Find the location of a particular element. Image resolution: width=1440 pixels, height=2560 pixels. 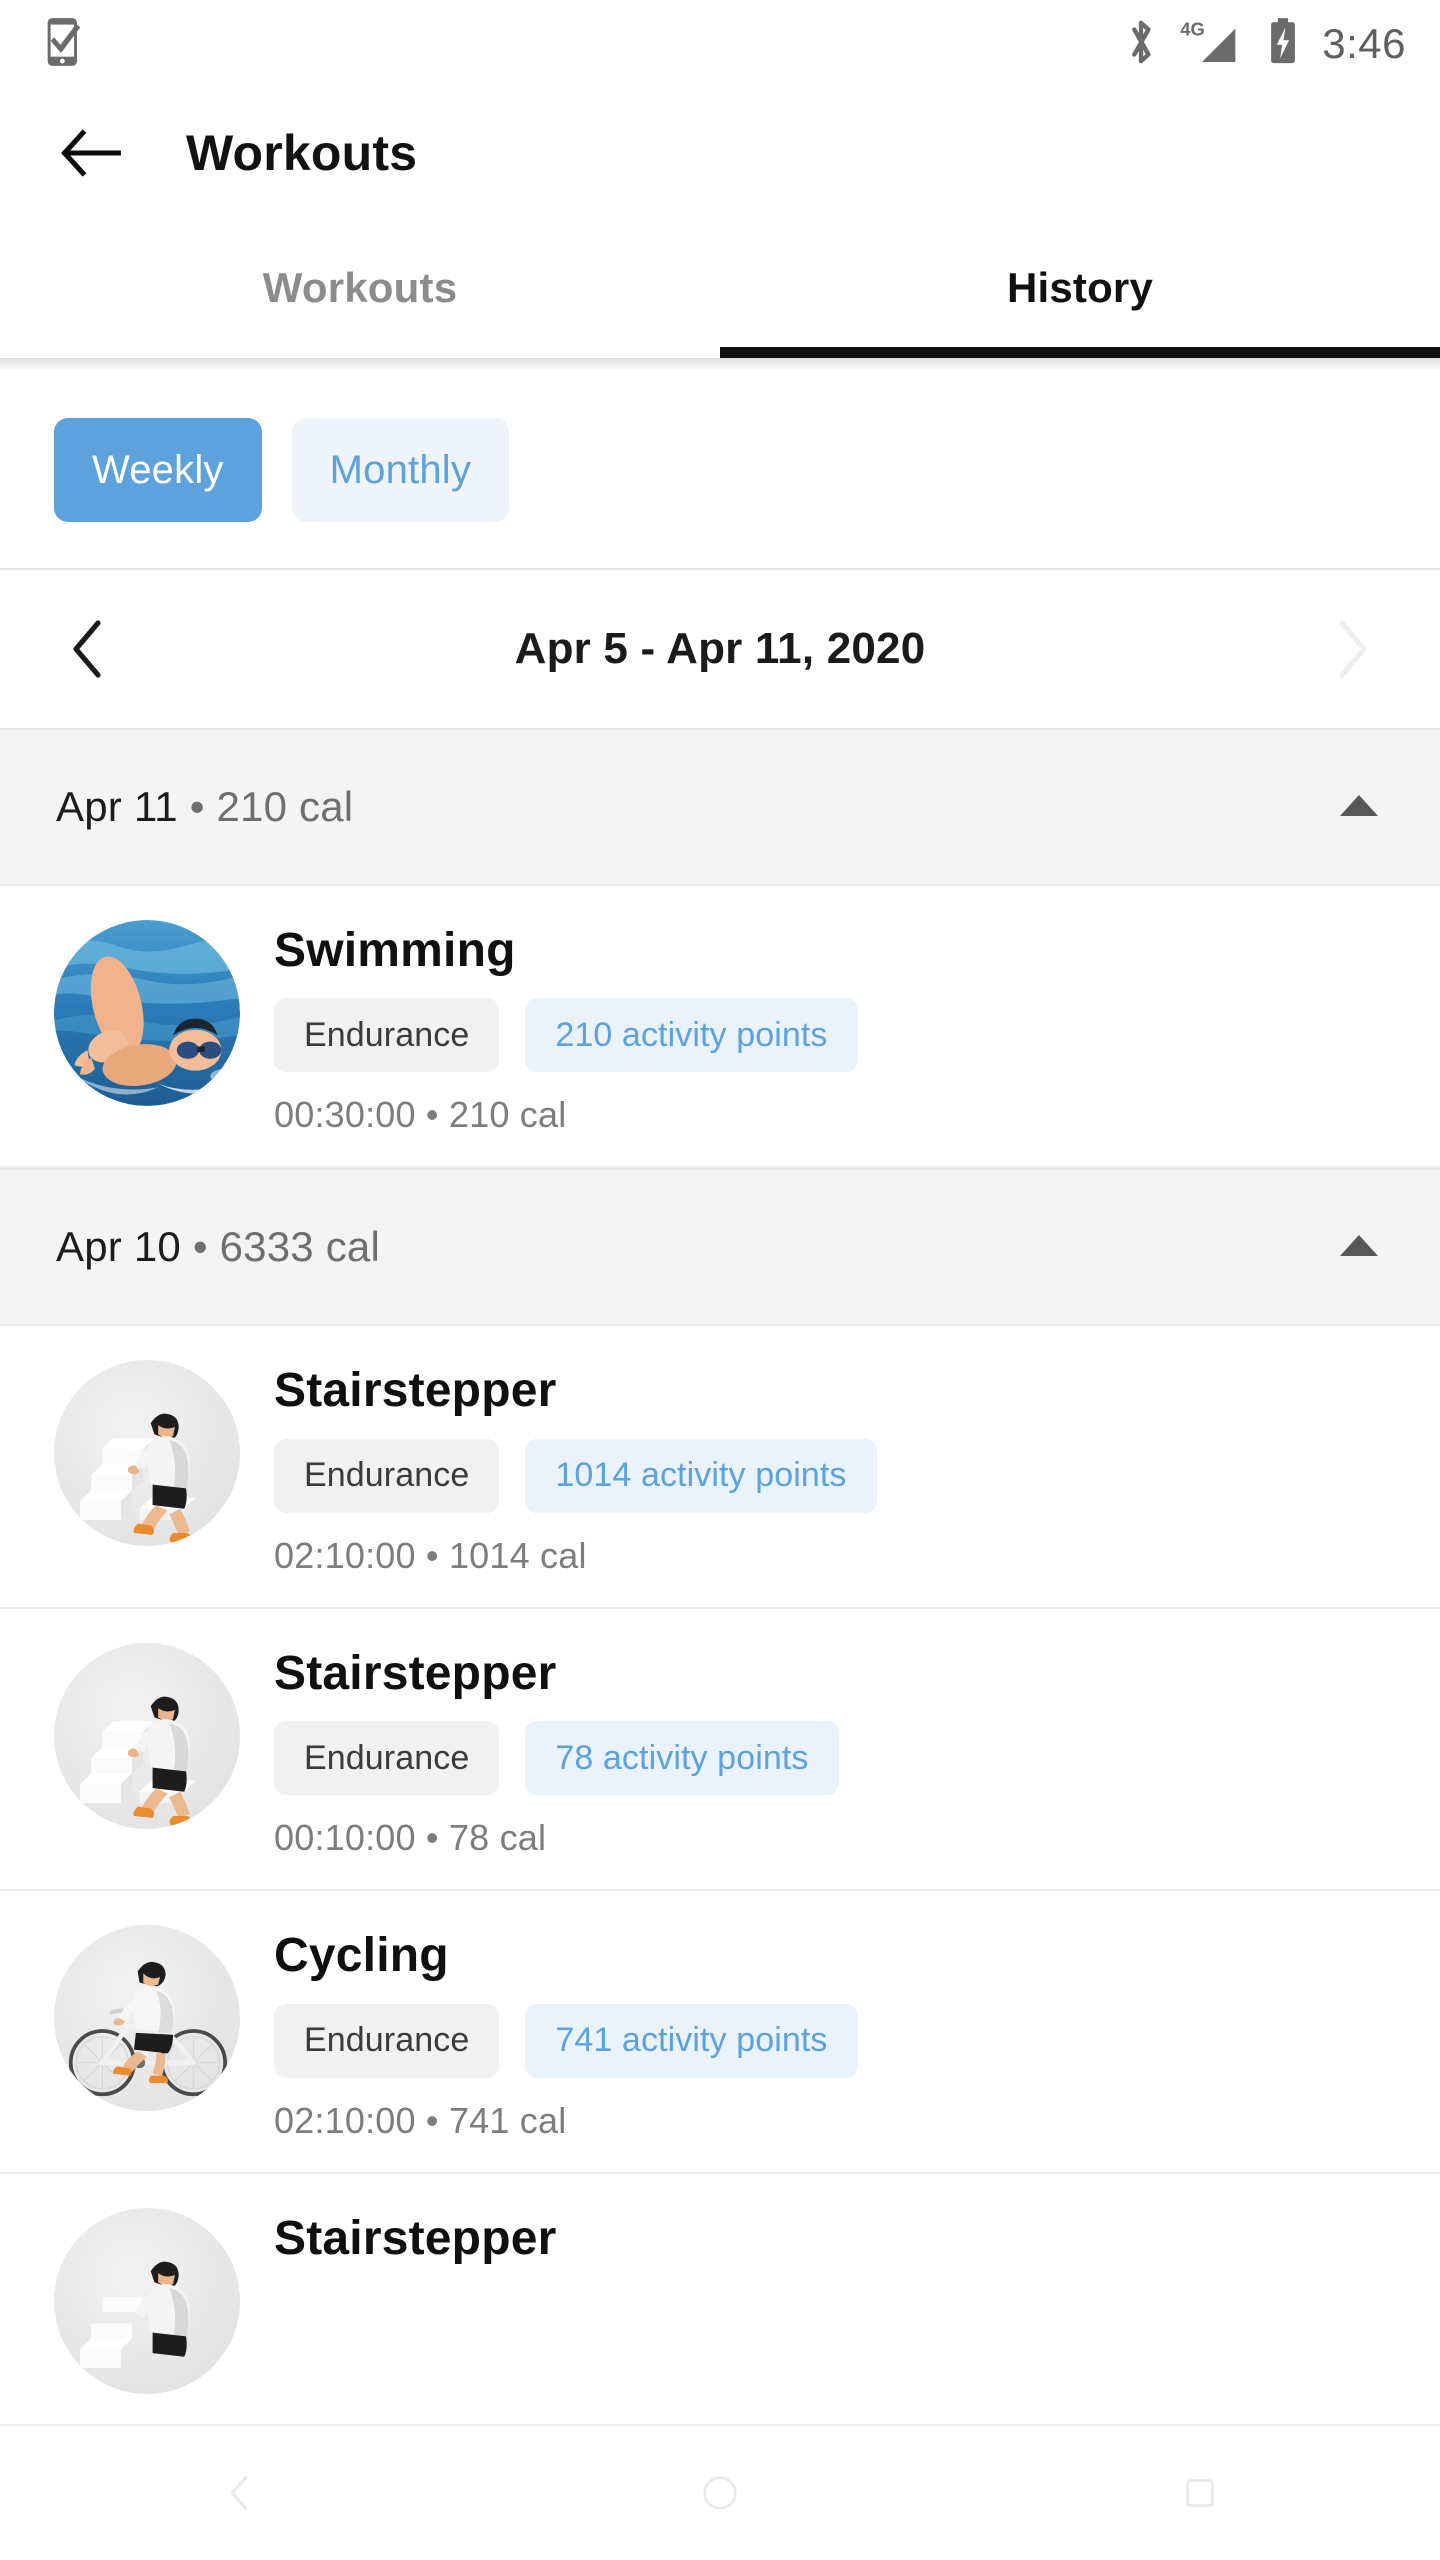

date-range-navigator: Apr 5 - Apr 11, 2020 is located at coordinates (720, 649).